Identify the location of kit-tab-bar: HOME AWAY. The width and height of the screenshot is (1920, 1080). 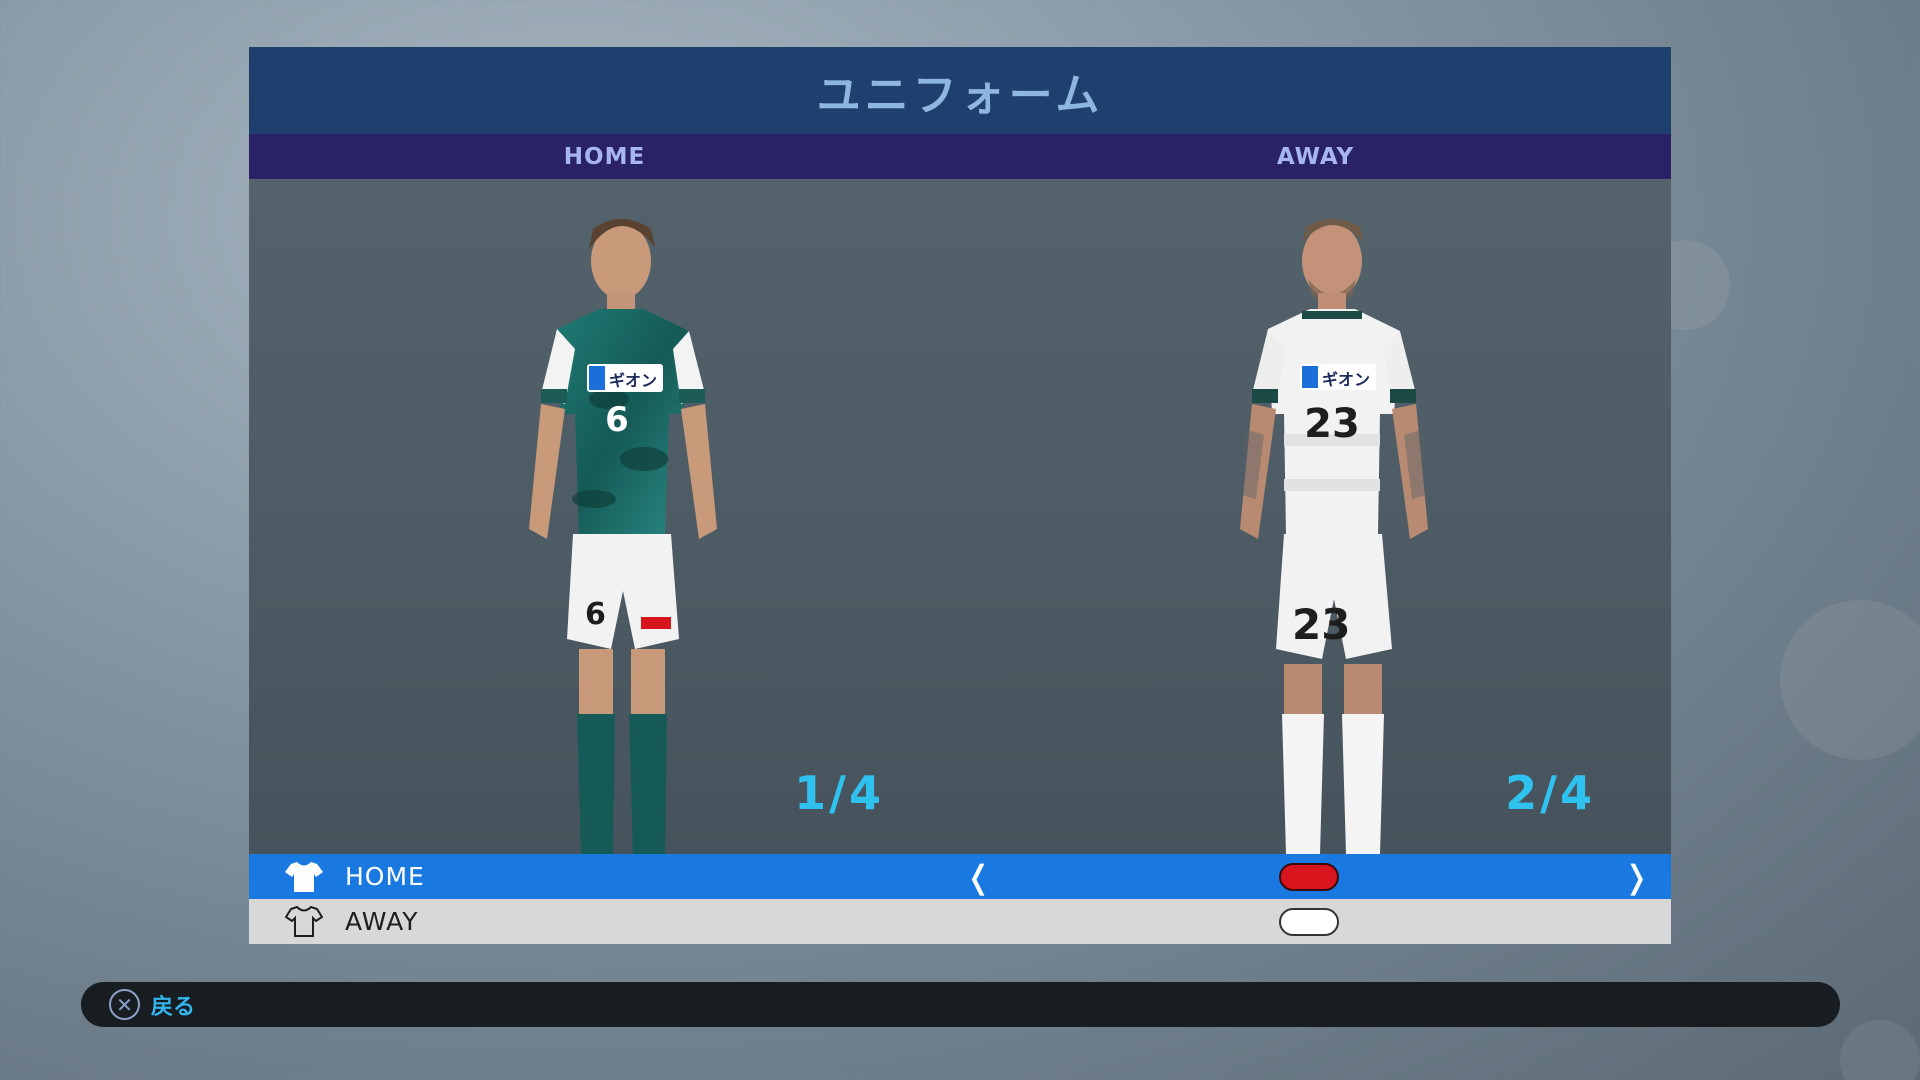
(960, 156).